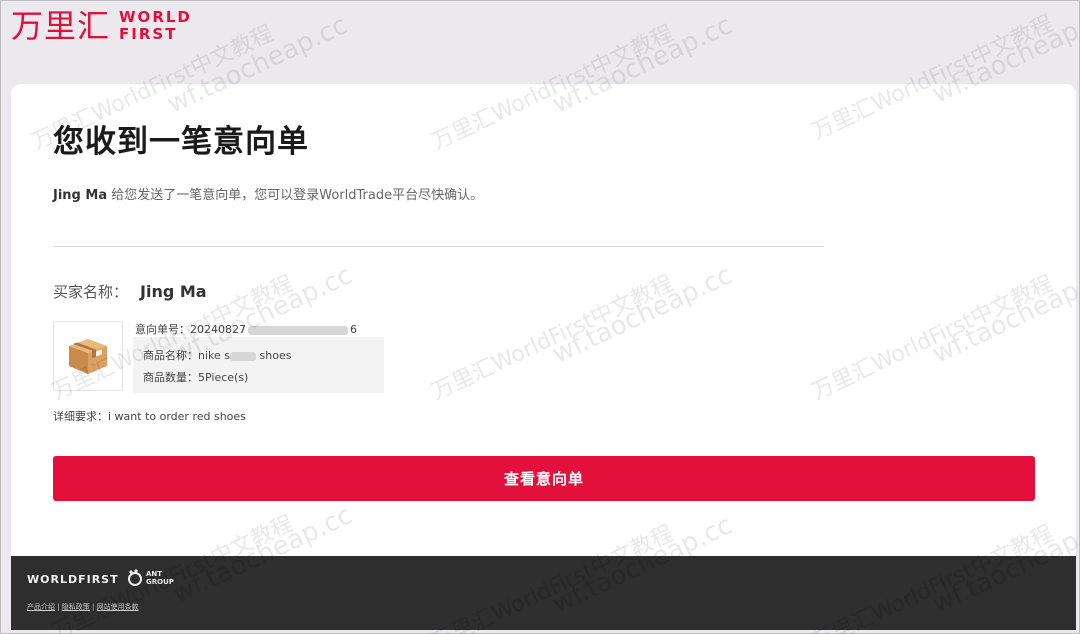 Image resolution: width=1080 pixels, height=634 pixels. What do you see at coordinates (130, 291) in the screenshot?
I see `buyer-row: 买家名称： Jing Ma` at bounding box center [130, 291].